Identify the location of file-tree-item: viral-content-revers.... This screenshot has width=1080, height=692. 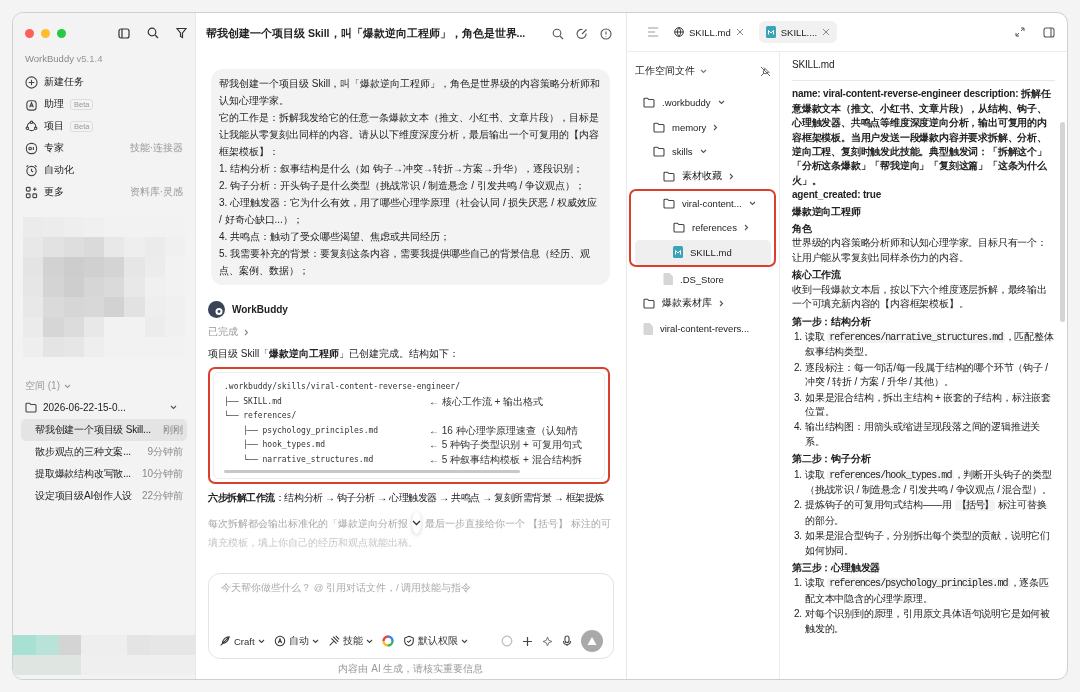
(703, 328).